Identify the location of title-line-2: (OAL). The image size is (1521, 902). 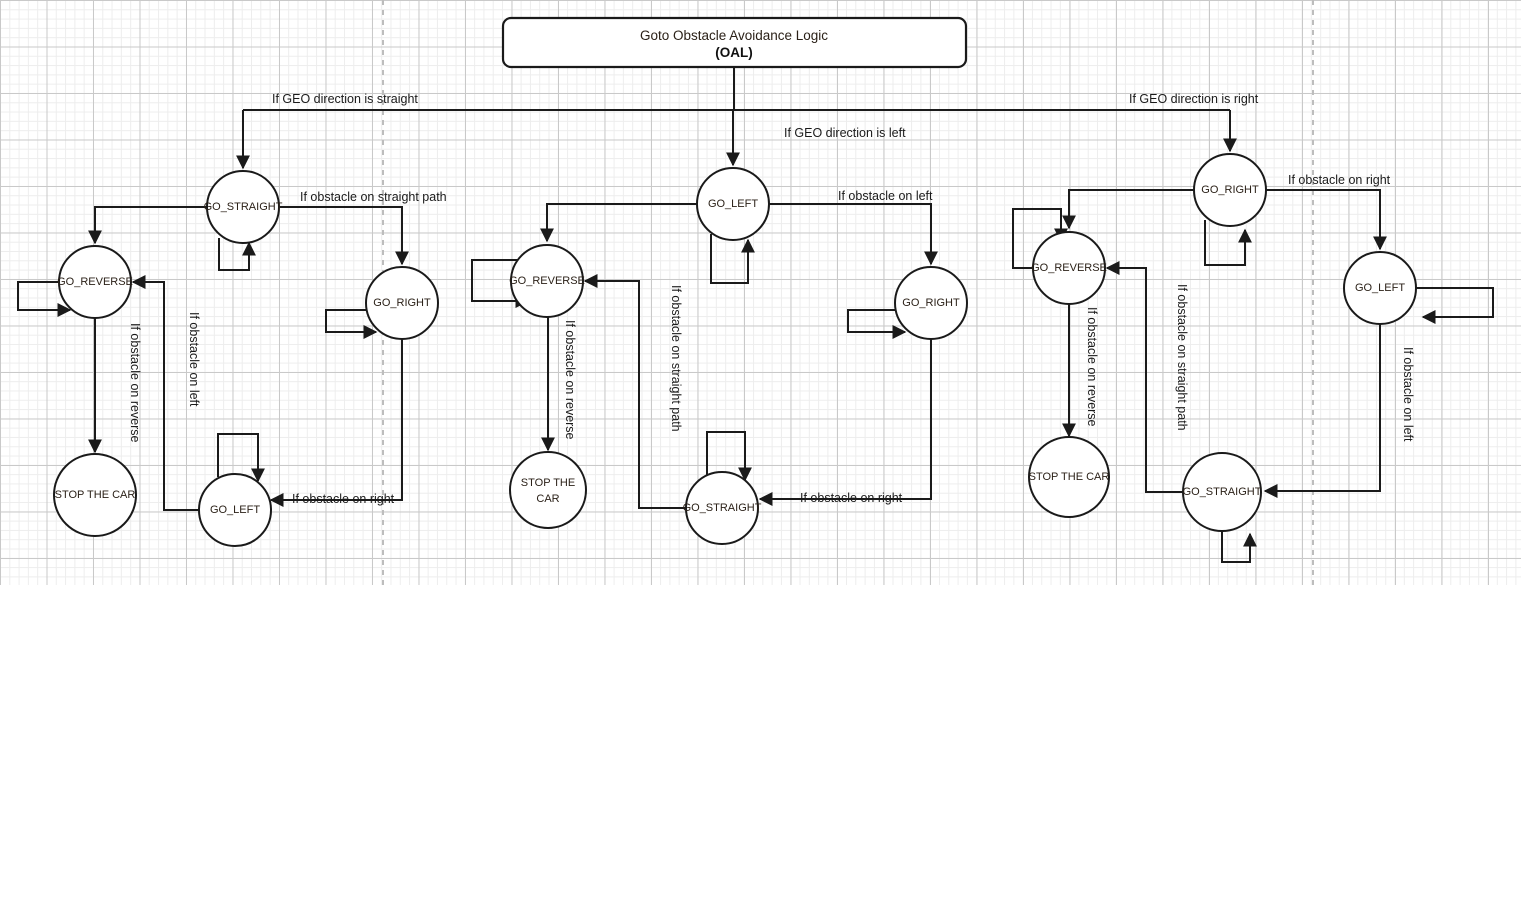
(734, 52).